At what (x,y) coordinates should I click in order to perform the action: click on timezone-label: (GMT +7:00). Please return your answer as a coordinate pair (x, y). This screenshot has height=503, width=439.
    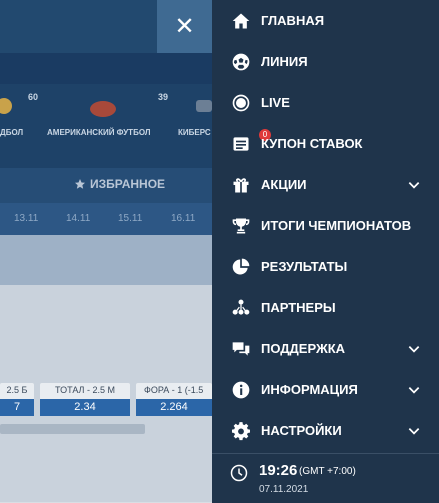
    Looking at the image, I should click on (327, 471).